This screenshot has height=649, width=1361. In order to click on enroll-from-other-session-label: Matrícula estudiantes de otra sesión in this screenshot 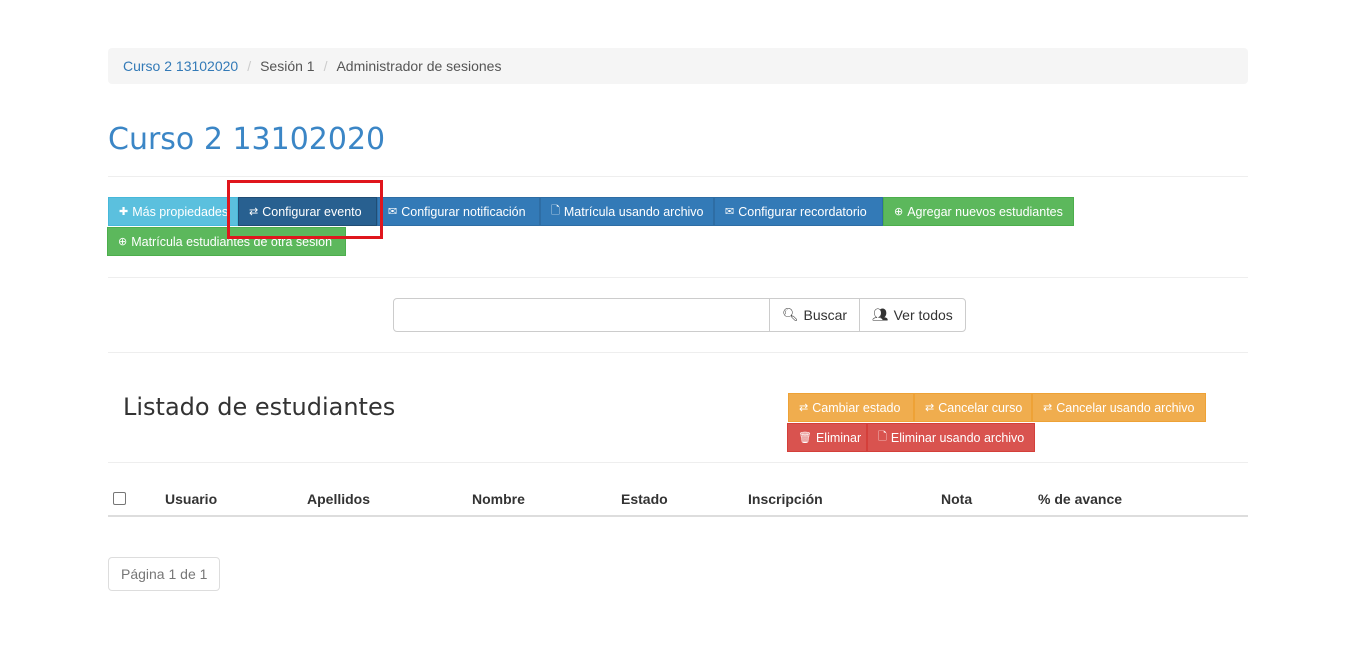, I will do `click(232, 241)`.